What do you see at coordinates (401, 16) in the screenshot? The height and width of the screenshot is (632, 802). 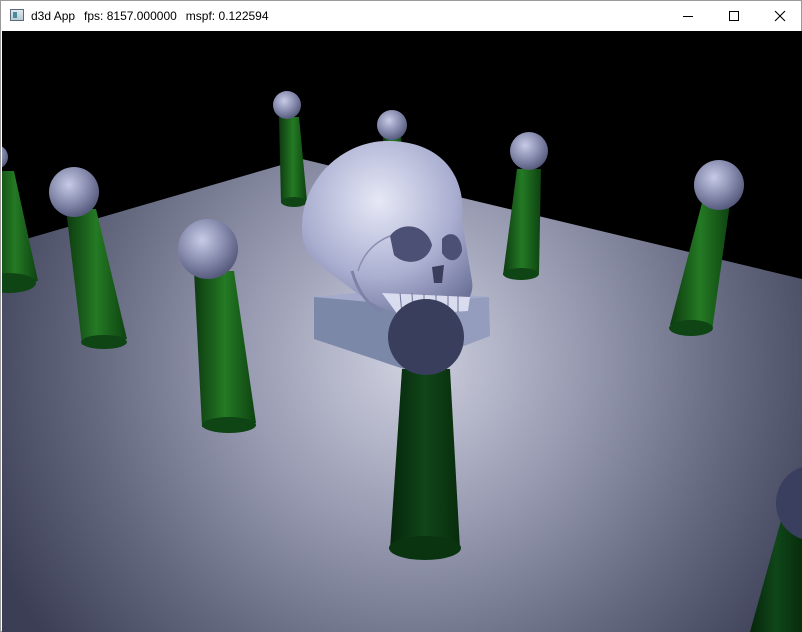 I see `title-bar: d3d App fps: 8157.000000 mspf: 0.122594` at bounding box center [401, 16].